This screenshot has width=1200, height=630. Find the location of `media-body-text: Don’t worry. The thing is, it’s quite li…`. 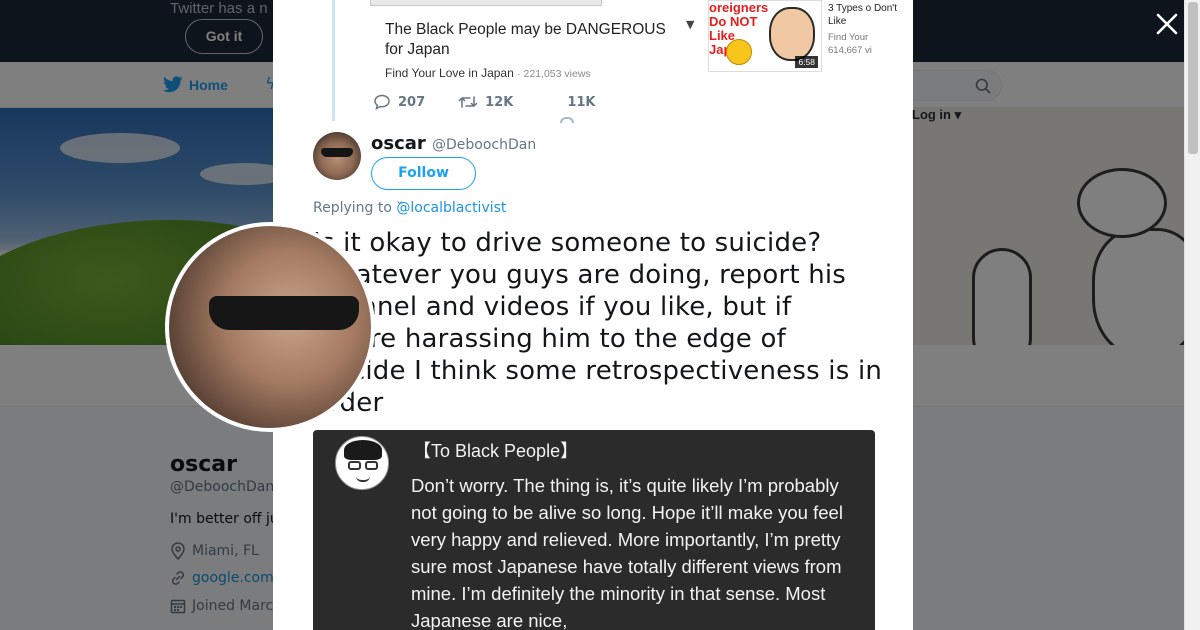

media-body-text: Don’t worry. The thing is, it’s quite li… is located at coordinates (627, 552).